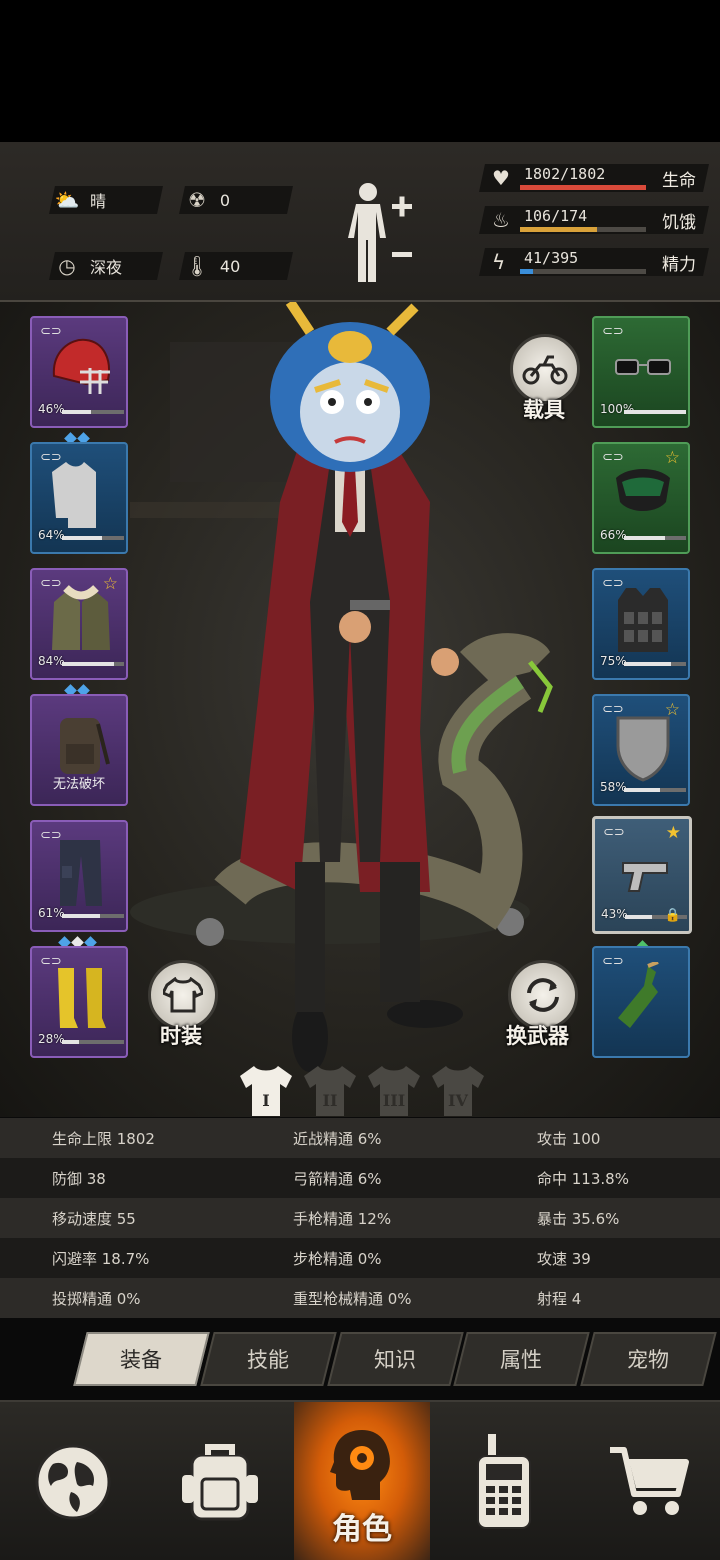 The height and width of the screenshot is (1560, 720). I want to click on heart-icon: ♥, so click(501, 178).